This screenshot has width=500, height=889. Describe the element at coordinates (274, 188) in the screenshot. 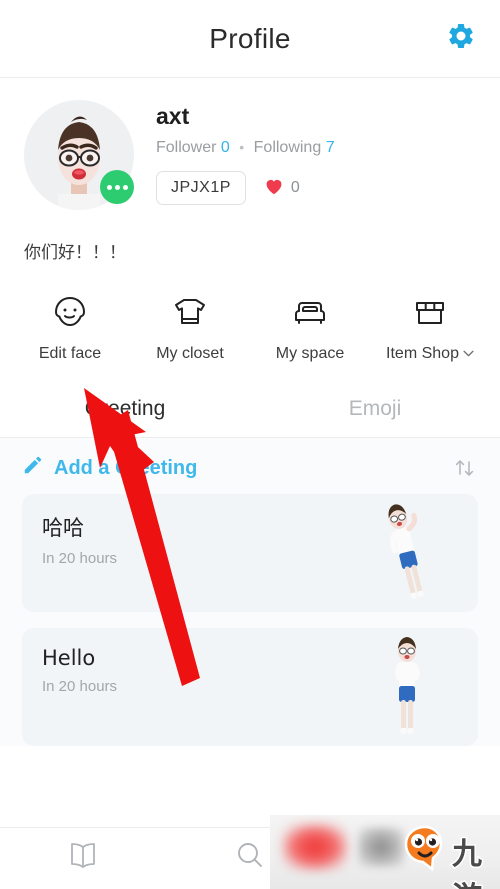

I see `heart-icon` at that location.